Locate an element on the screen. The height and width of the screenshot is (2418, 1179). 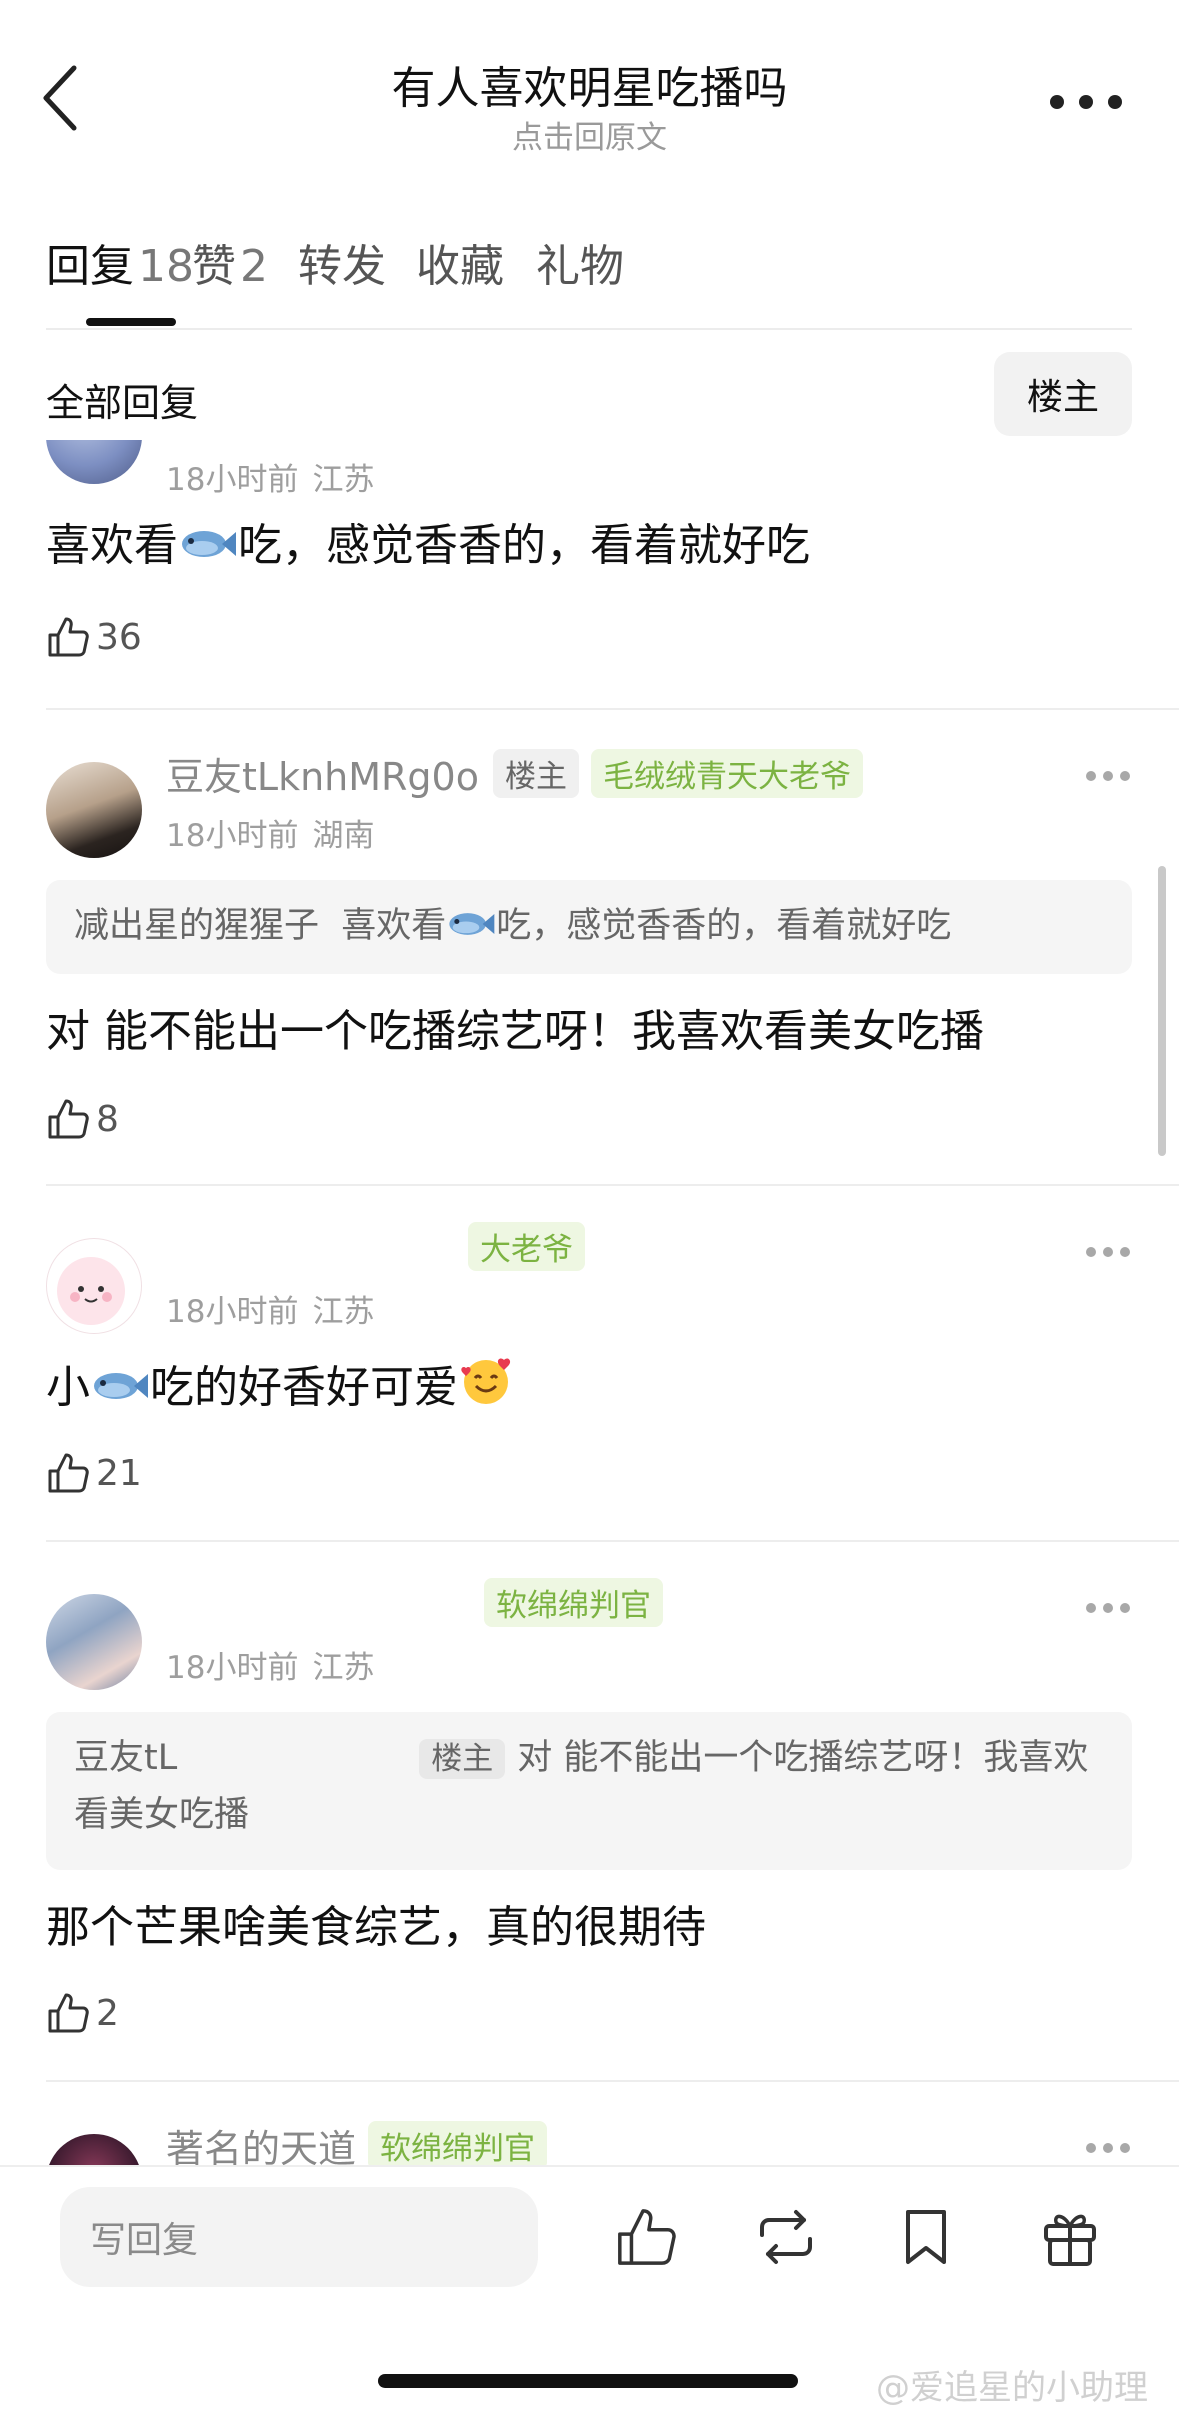
like-button: 2 is located at coordinates (82, 2013).